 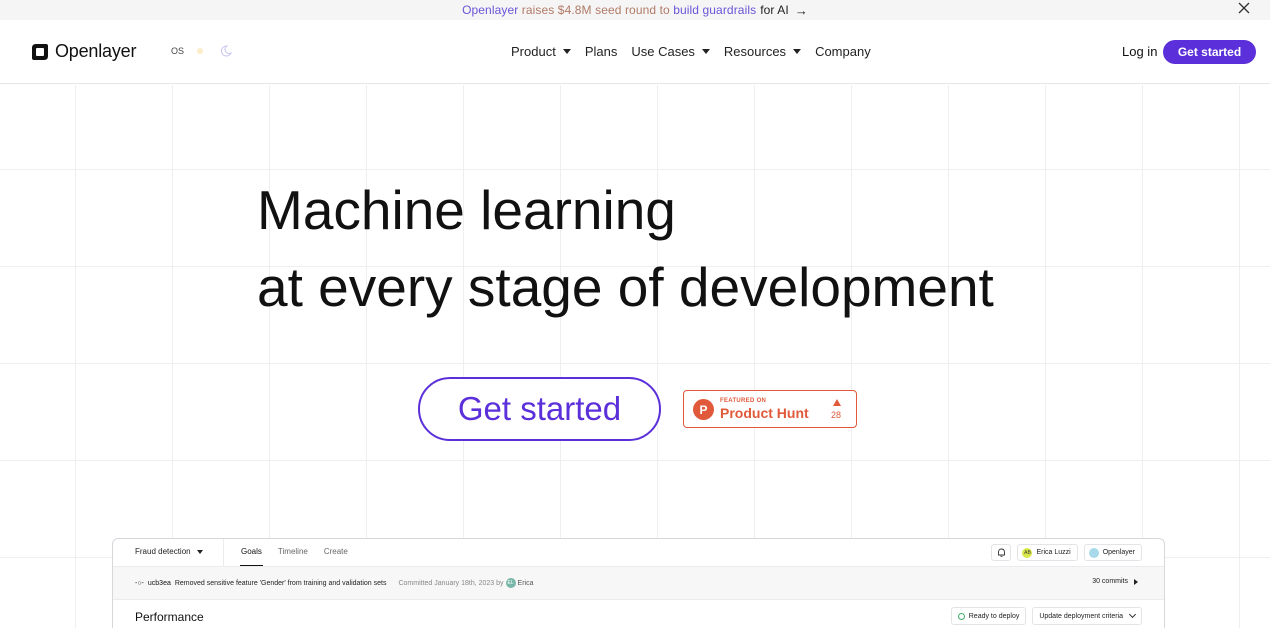 I want to click on project-selector: Fraud detection, so click(x=169, y=551).